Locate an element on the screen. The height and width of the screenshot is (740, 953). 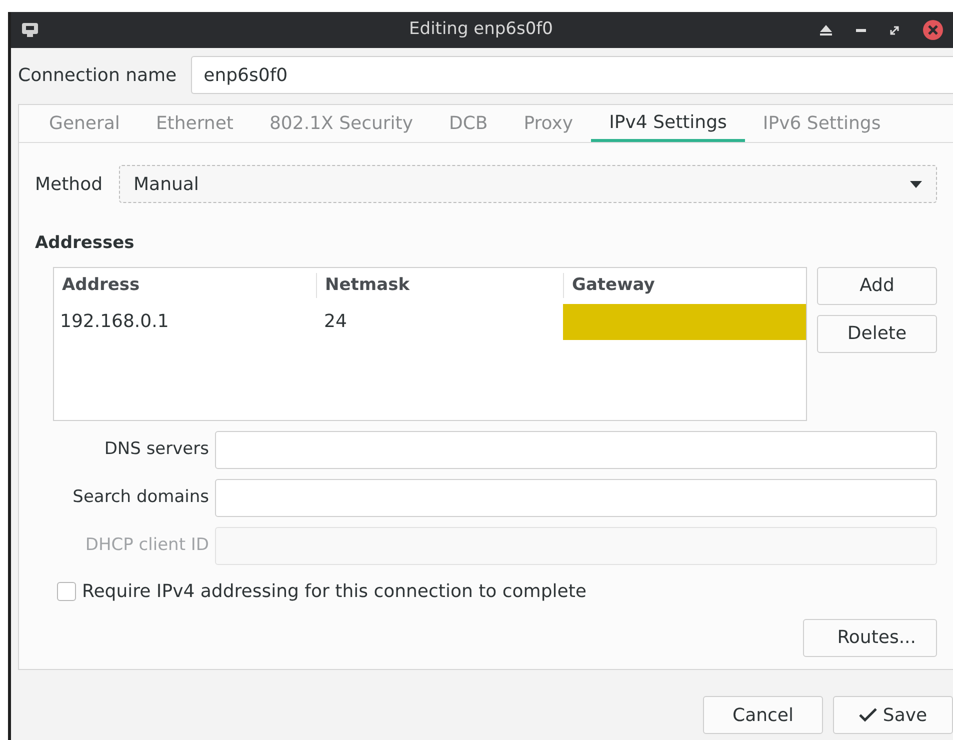
address-button: Add is located at coordinates (877, 285).